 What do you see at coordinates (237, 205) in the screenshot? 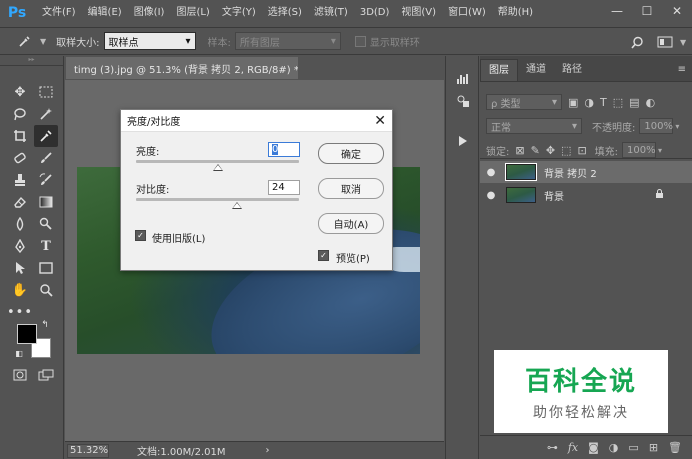
I see `contrast-slider-handle` at bounding box center [237, 205].